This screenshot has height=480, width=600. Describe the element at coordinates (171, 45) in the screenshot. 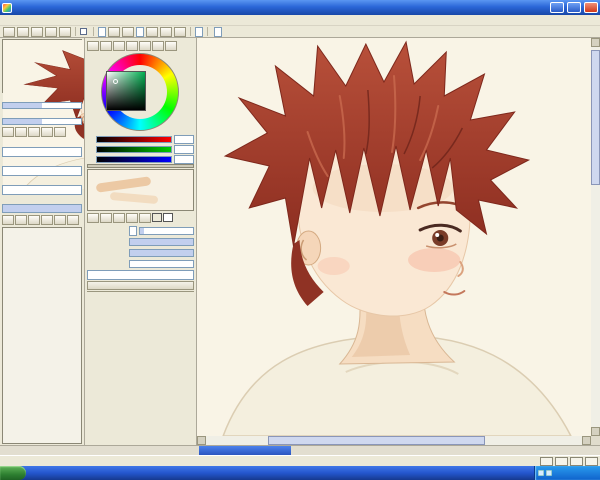

I see `pen-settings-icon` at that location.